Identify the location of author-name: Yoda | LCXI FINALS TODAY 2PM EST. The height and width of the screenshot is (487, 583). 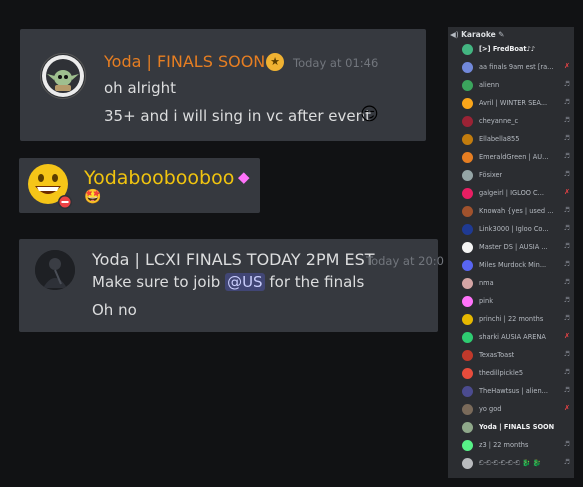
(233, 259).